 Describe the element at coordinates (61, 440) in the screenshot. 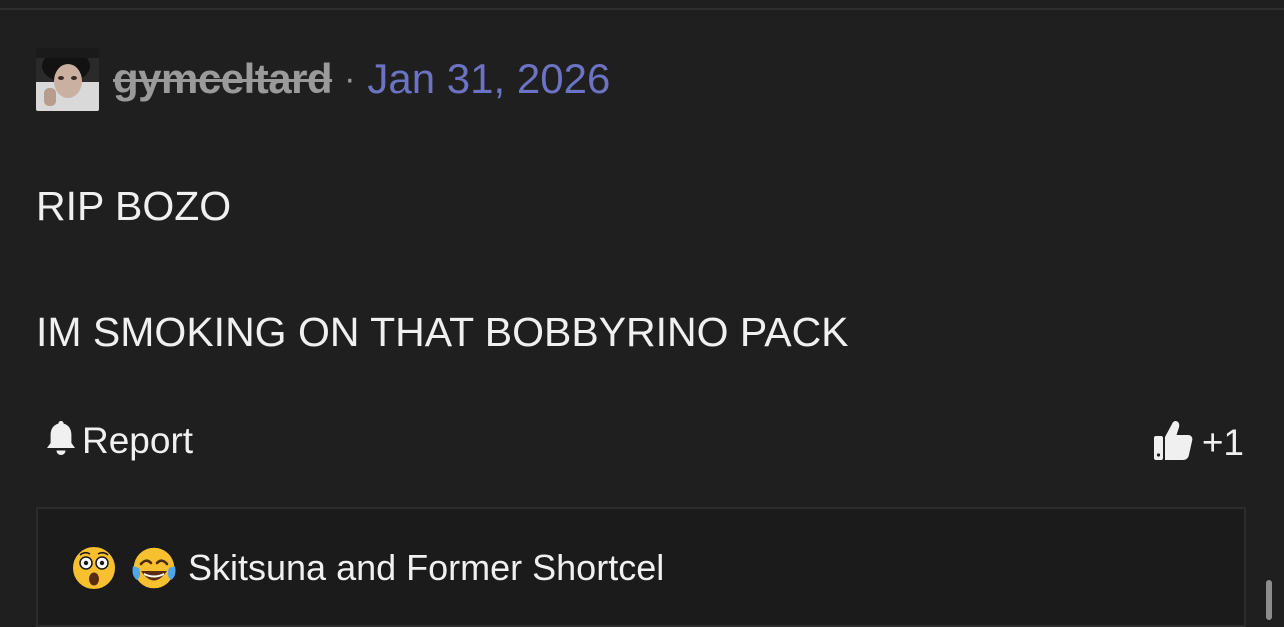

I see `bell-icon` at that location.